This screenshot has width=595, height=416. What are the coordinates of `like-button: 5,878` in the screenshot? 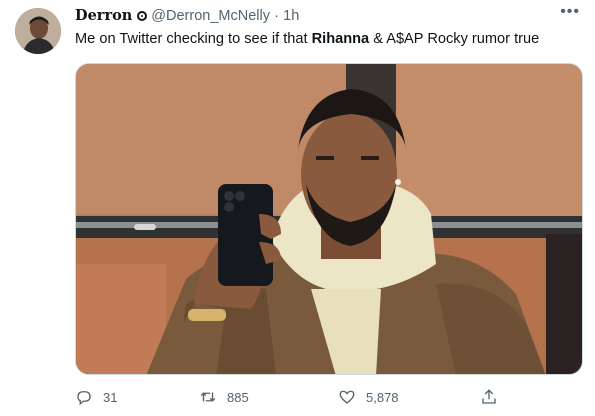 It's located at (368, 397).